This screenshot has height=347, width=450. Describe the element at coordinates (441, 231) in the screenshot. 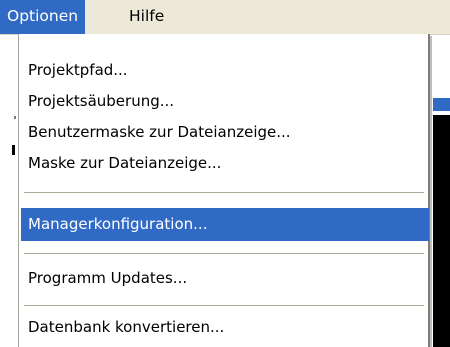

I see `background-window-dark-panel` at that location.